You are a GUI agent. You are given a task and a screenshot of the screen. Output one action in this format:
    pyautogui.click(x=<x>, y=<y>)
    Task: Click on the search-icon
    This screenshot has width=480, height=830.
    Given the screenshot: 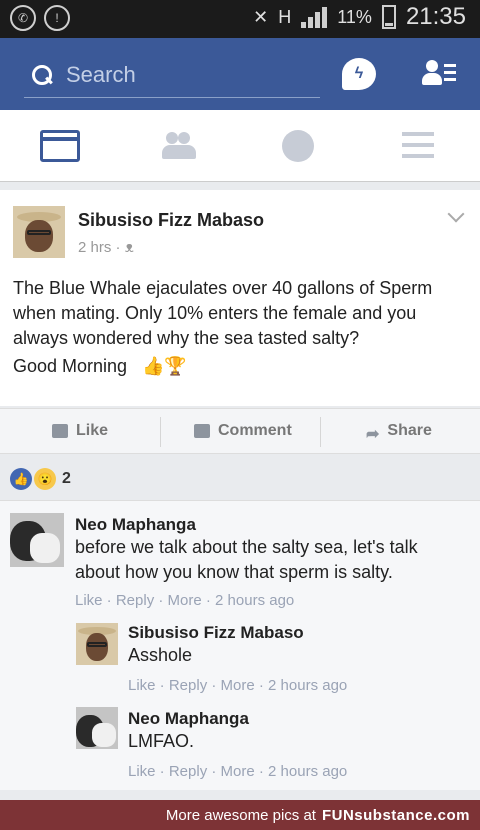 What is the action you would take?
    pyautogui.click(x=42, y=74)
    